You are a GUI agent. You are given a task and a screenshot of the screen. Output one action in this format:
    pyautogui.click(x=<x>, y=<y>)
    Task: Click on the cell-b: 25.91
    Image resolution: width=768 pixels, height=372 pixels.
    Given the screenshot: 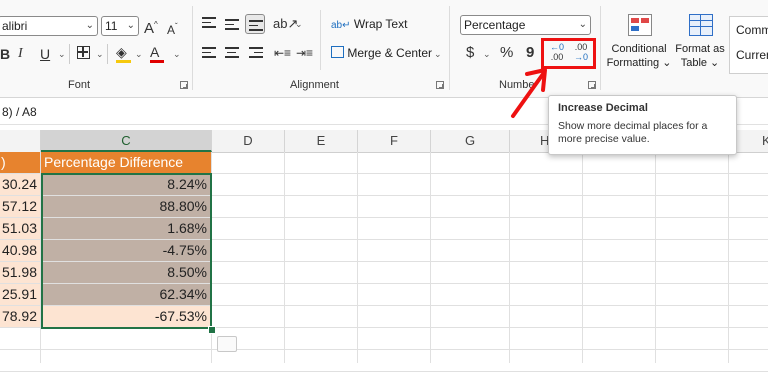 What is the action you would take?
    pyautogui.click(x=20, y=294)
    